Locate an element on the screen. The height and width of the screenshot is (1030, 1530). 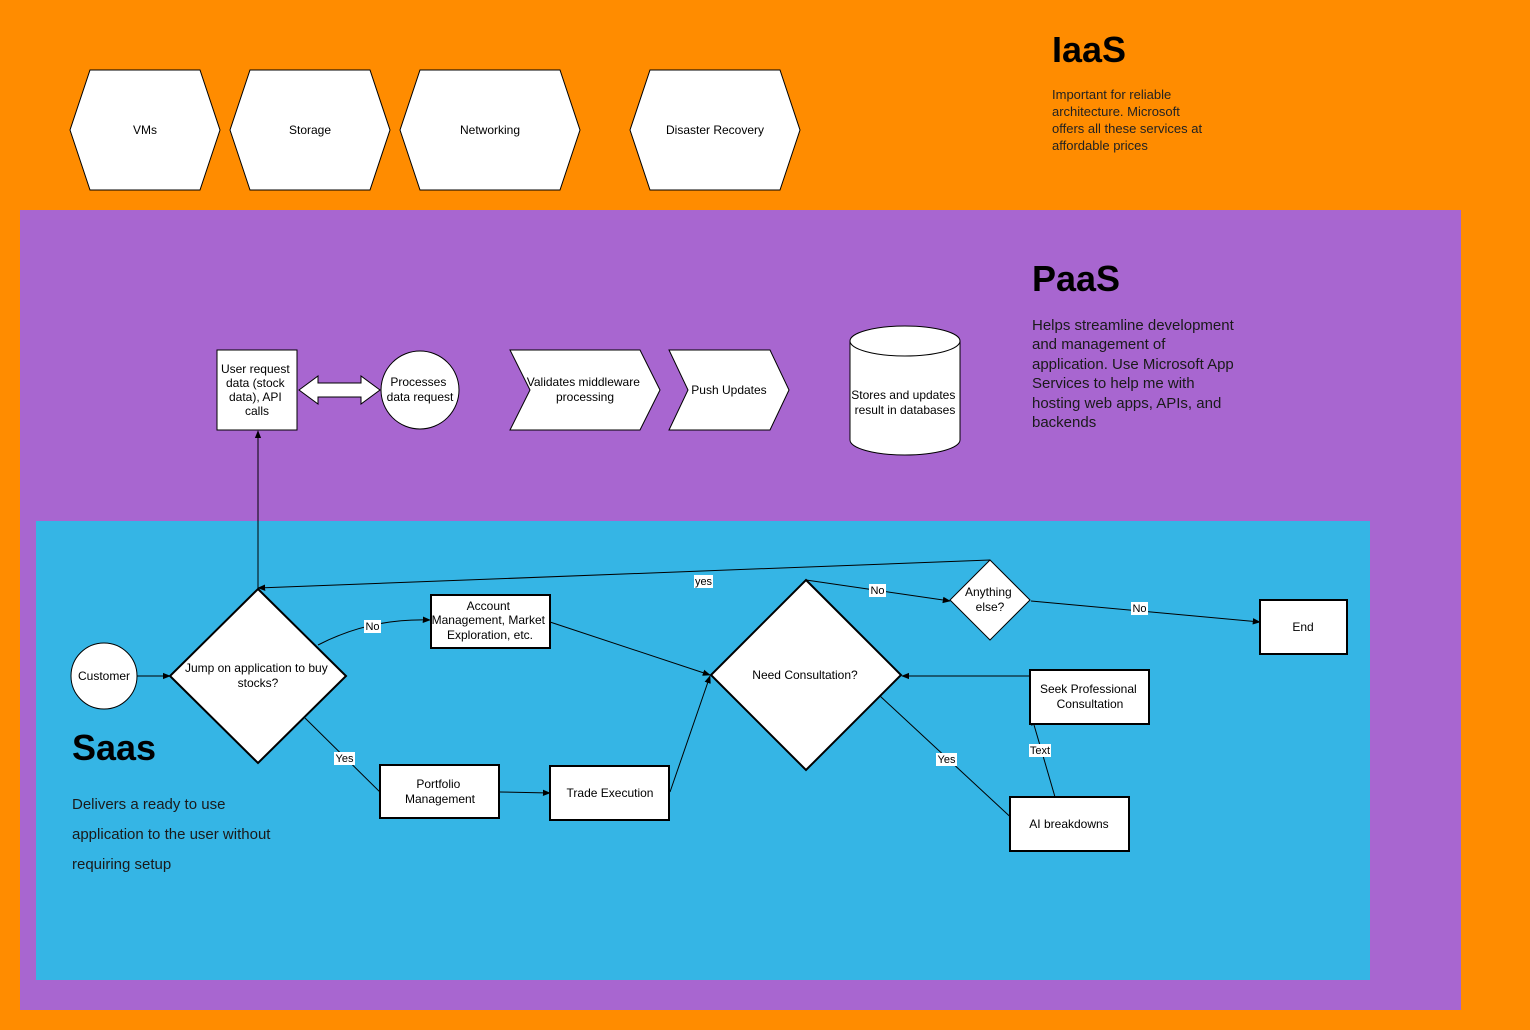
end-label: End is located at coordinates (1302, 627).